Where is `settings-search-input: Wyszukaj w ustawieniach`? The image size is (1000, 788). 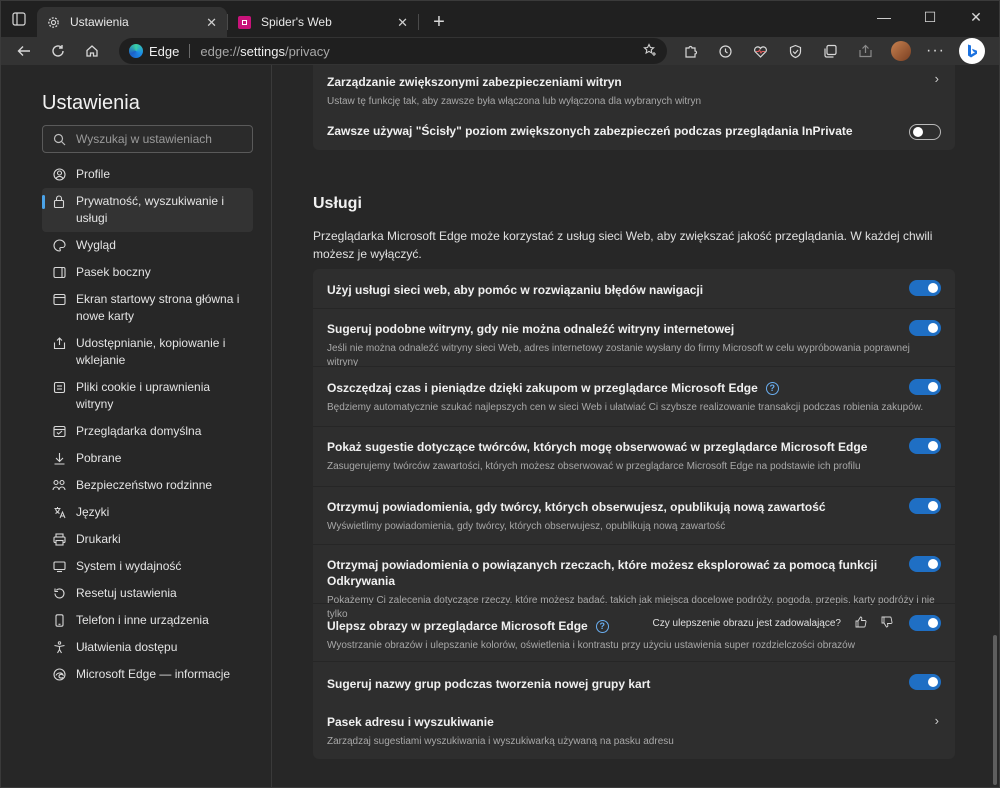 settings-search-input: Wyszukaj w ustawieniach is located at coordinates (147, 139).